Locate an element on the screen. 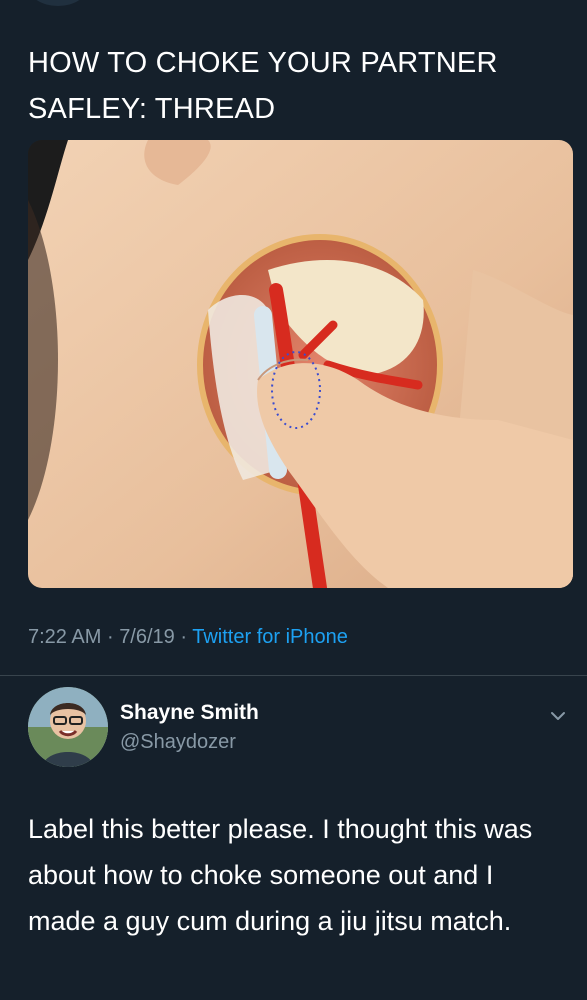  tweet-date: 7/6/19 is located at coordinates (147, 637).